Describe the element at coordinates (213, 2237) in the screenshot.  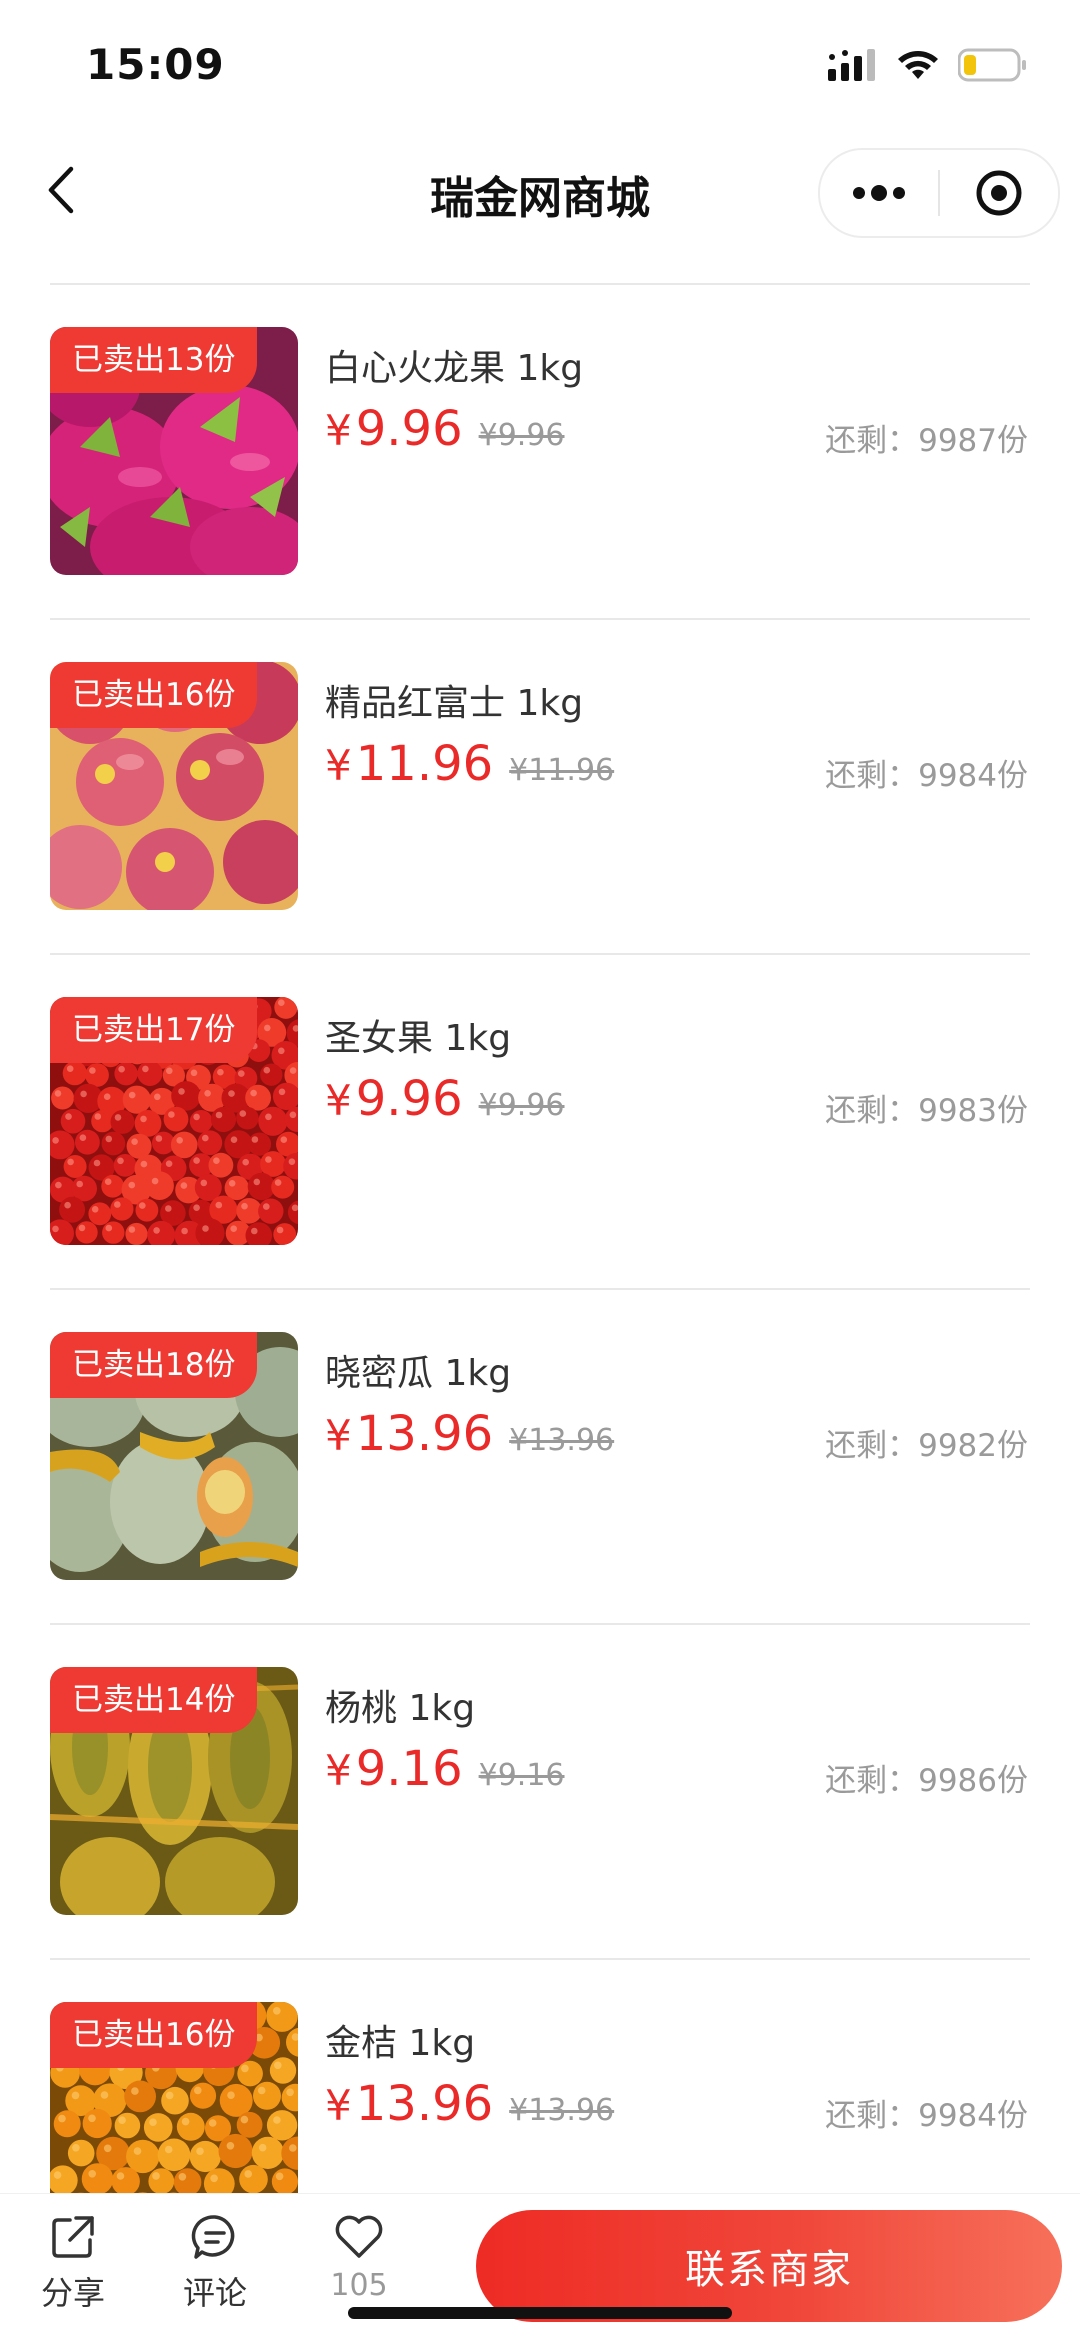
I see `comment-icon` at that location.